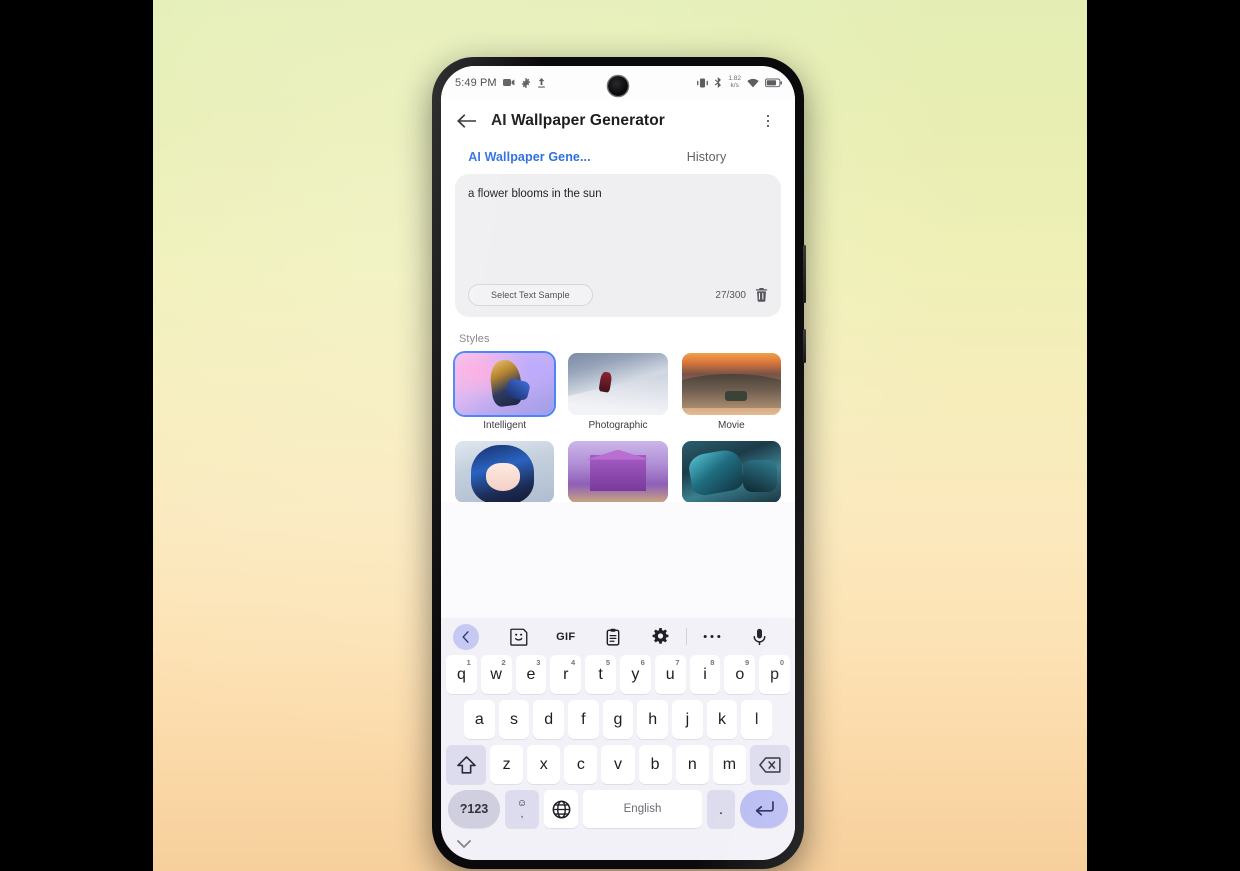  Describe the element at coordinates (768, 121) in the screenshot. I see `kebab-menu-icon` at that location.